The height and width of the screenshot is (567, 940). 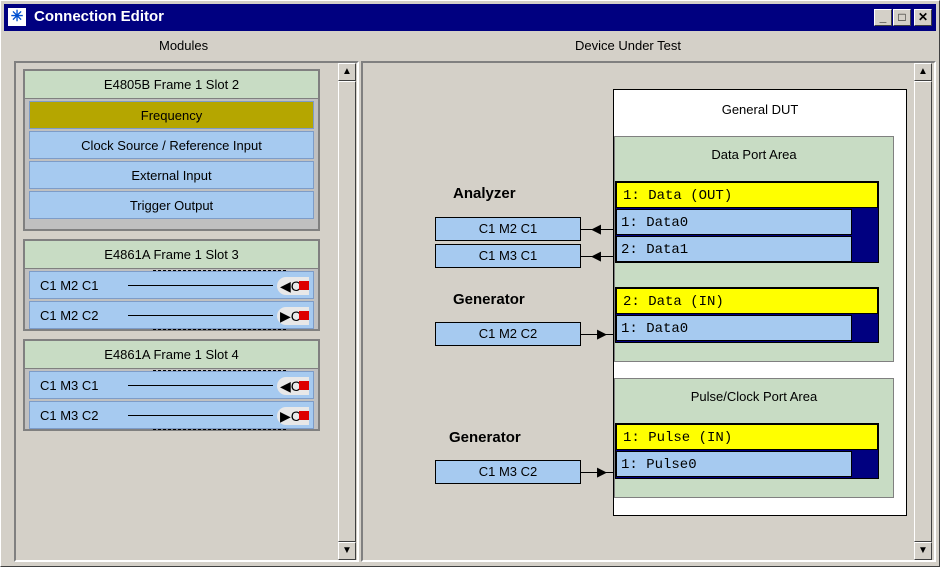 What do you see at coordinates (171, 145) in the screenshot?
I see `module-item-clock-source: Clock Source / Reference Input` at bounding box center [171, 145].